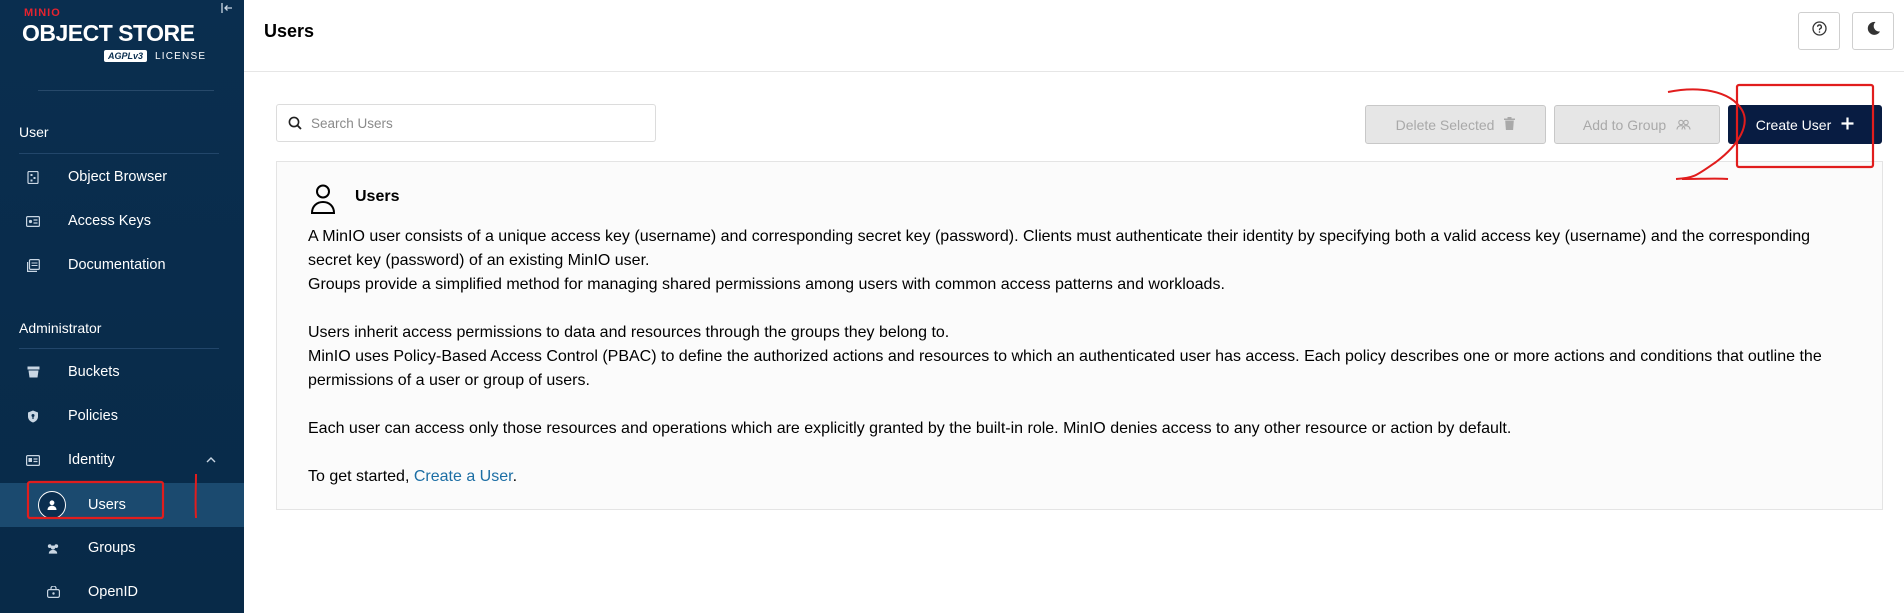 This screenshot has height=613, width=1904. Describe the element at coordinates (122, 372) in the screenshot. I see `sidebar-item-buckets: Buckets` at that location.